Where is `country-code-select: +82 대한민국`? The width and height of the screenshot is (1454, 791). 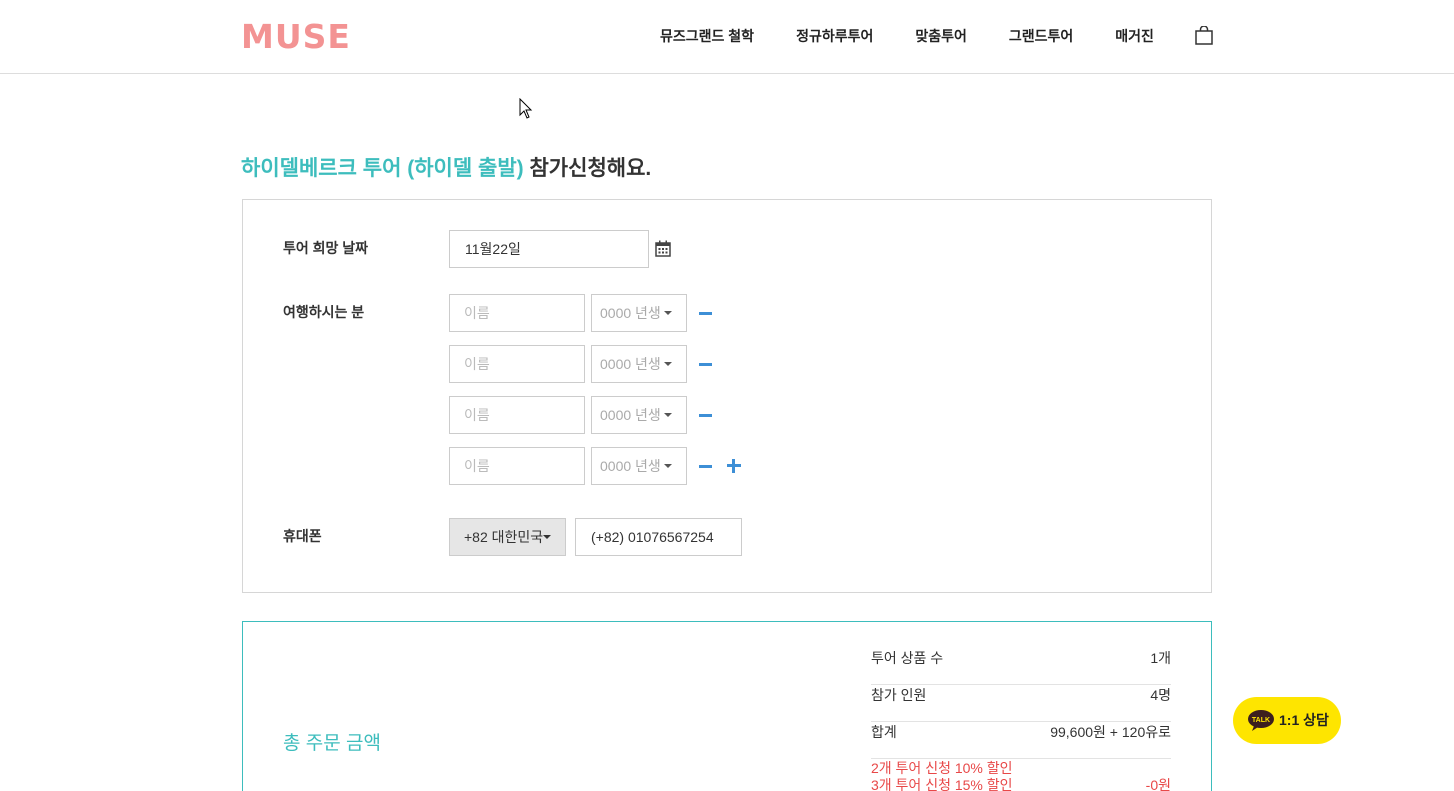
country-code-select: +82 대한민국 is located at coordinates (507, 537).